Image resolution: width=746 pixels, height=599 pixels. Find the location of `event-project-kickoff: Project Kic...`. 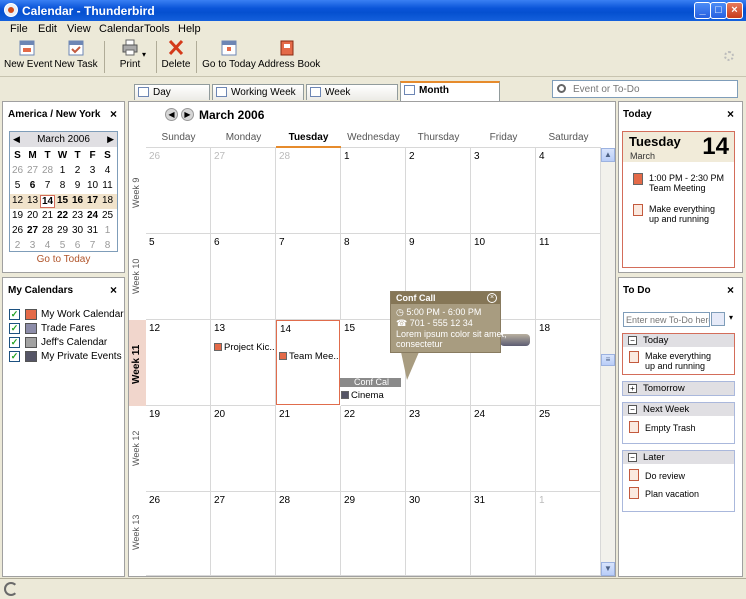

event-project-kickoff: Project Kic... is located at coordinates (244, 347).